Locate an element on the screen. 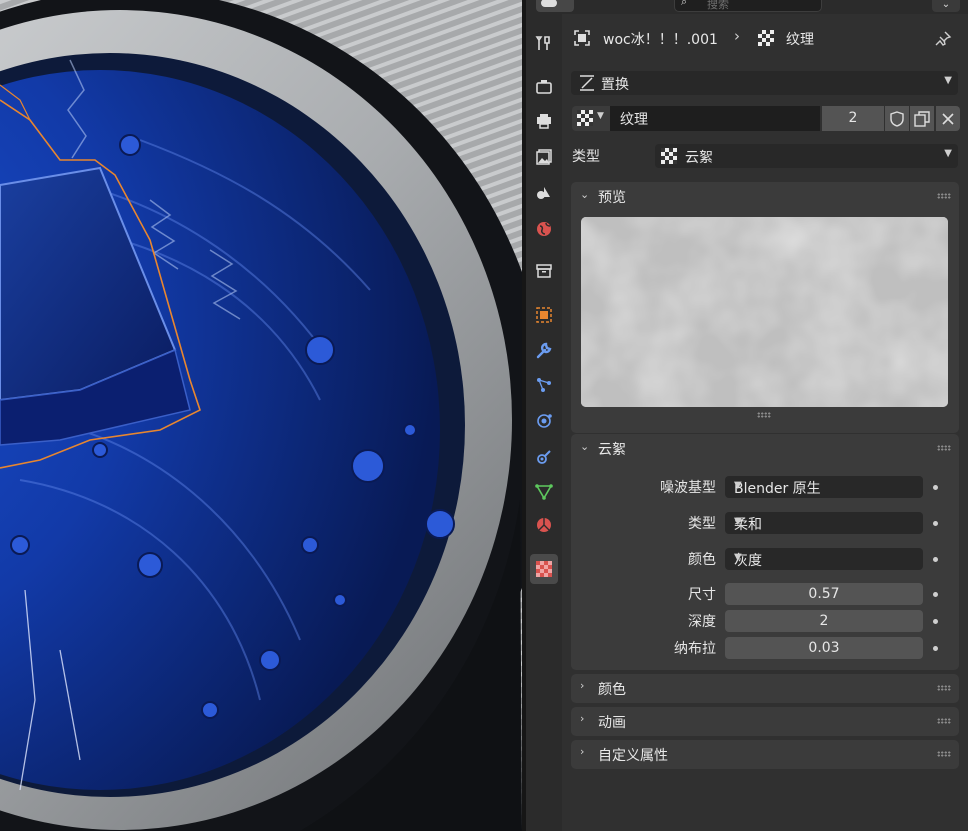  modifier-tab is located at coordinates (544, 351).